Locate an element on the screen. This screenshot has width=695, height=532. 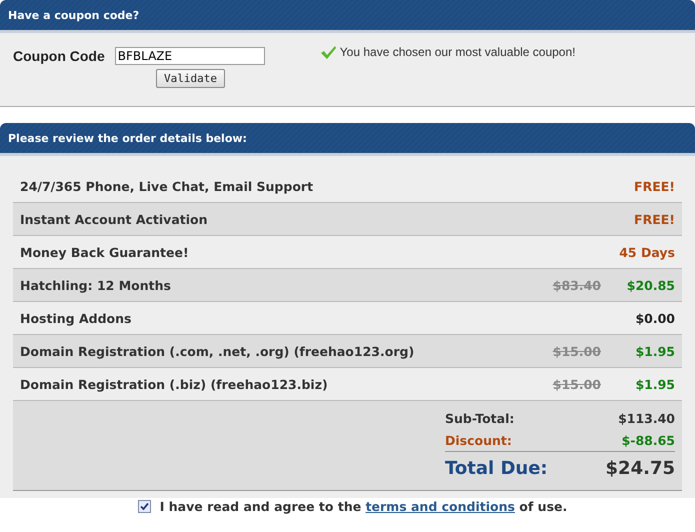
item-name: Domain Registration (.biz) (freehao123.biz) is located at coordinates (174, 384).